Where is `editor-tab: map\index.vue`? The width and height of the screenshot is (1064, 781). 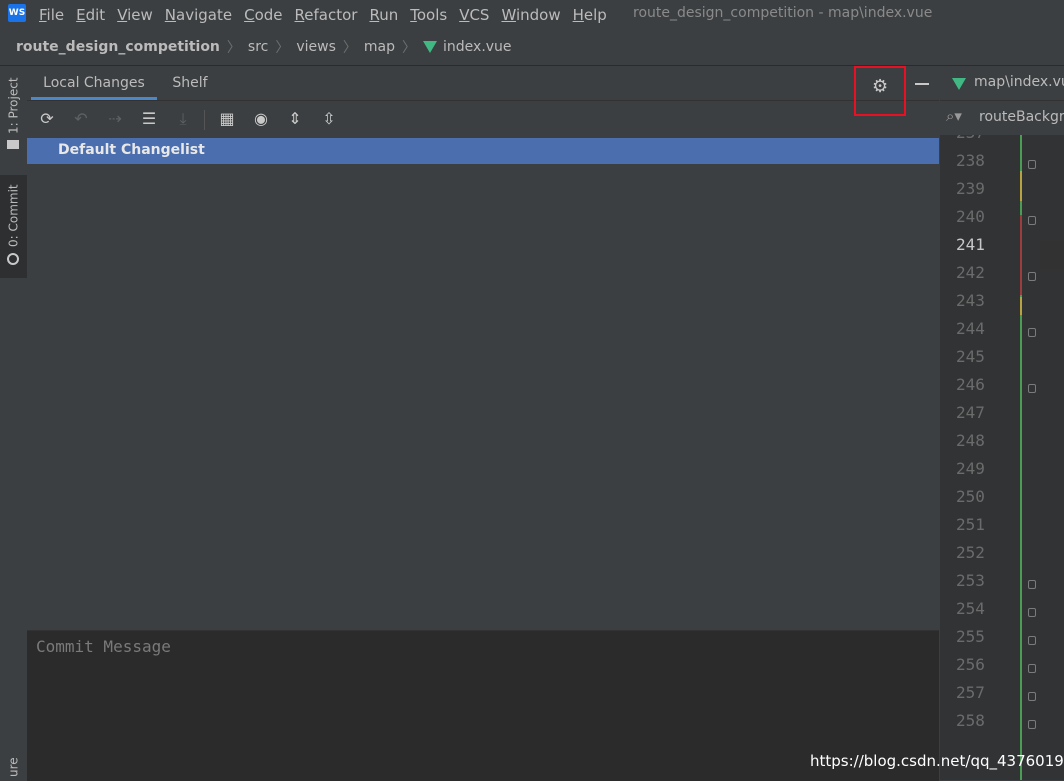
editor-tab: map\index.vue is located at coordinates (1002, 84).